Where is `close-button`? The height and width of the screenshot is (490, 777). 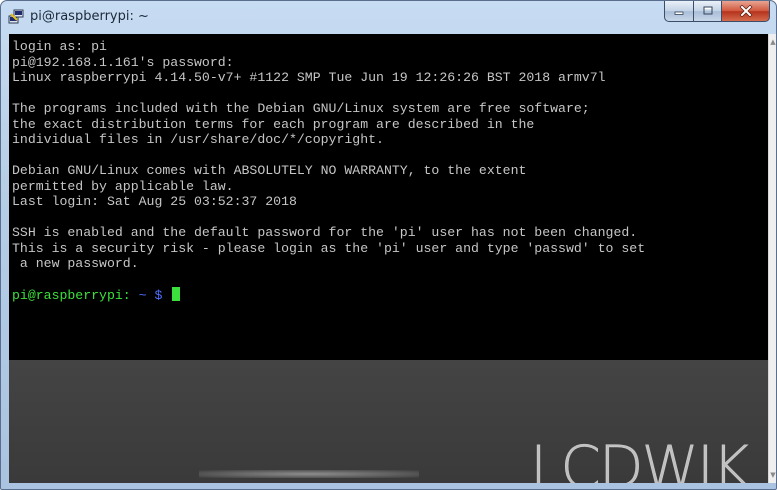 close-button is located at coordinates (746, 11).